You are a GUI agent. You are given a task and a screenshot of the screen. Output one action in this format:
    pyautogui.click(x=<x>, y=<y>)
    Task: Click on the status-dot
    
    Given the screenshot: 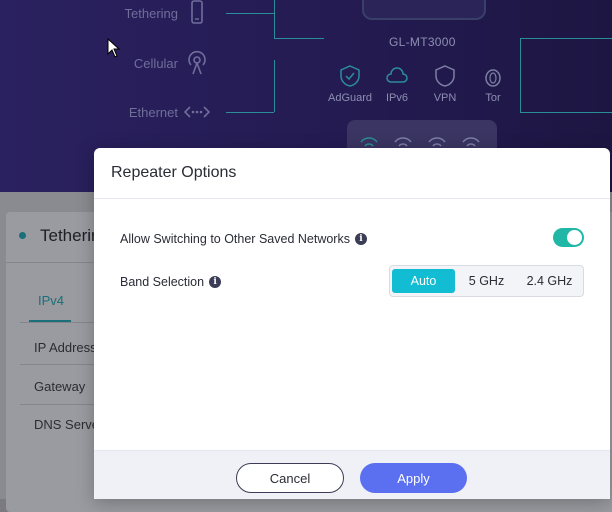 What is the action you would take?
    pyautogui.click(x=22, y=235)
    